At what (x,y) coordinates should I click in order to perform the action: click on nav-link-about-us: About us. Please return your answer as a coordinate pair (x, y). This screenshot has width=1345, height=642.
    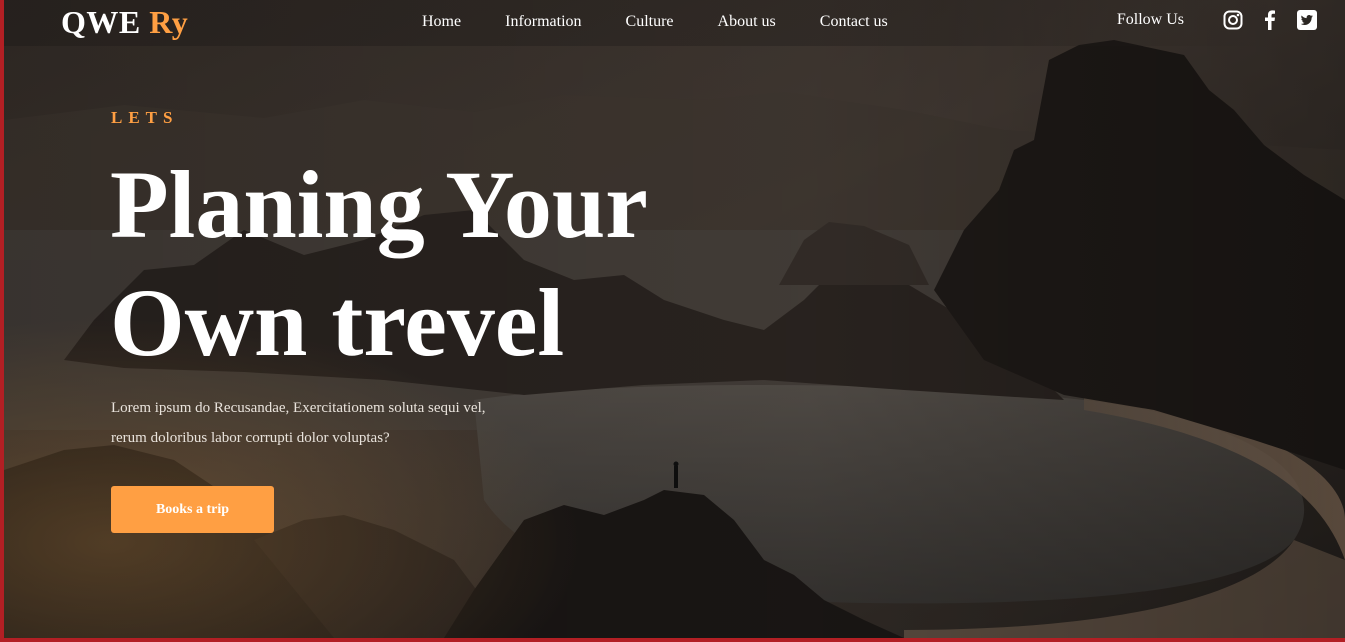
    Looking at the image, I should click on (747, 22).